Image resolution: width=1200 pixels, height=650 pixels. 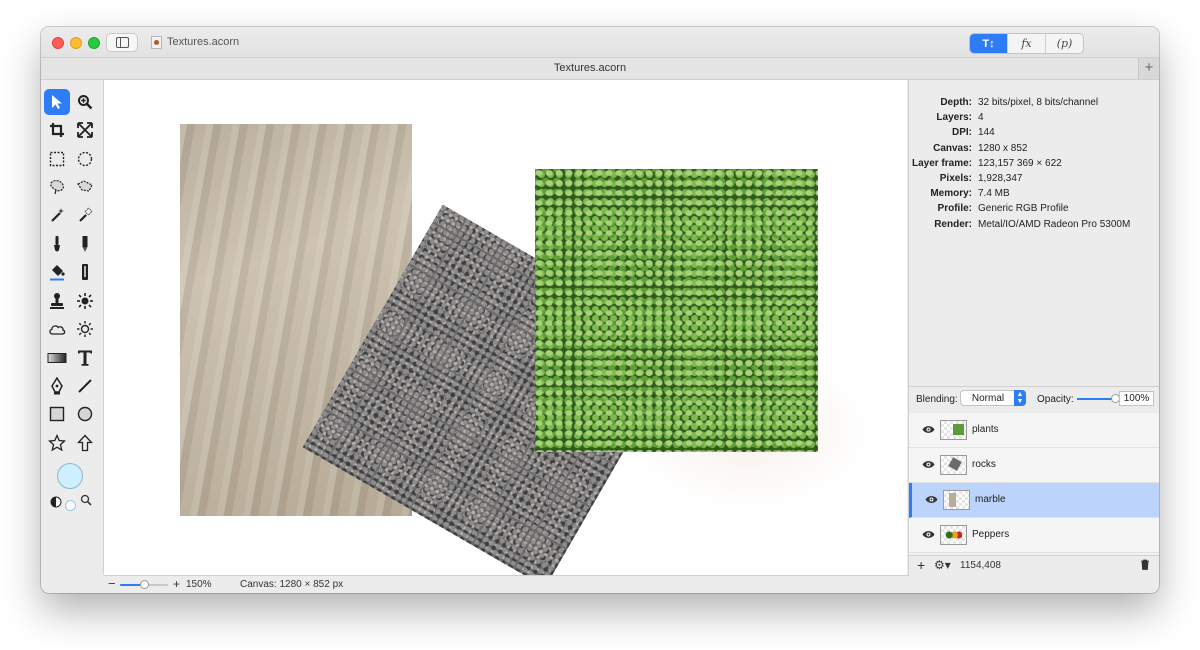 What do you see at coordinates (1038, 102) in the screenshot?
I see `info-value: 32 bits/pixel, 8 bits/channel` at bounding box center [1038, 102].